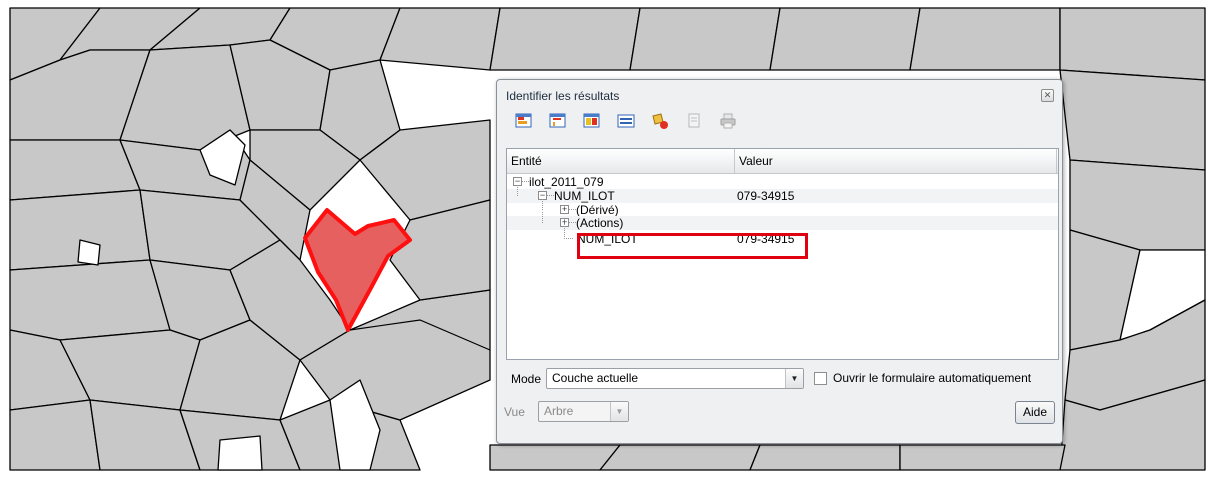 This screenshot has height=483, width=1210. Describe the element at coordinates (584, 196) in the screenshot. I see `feature-label: NUM_ILOT` at that location.